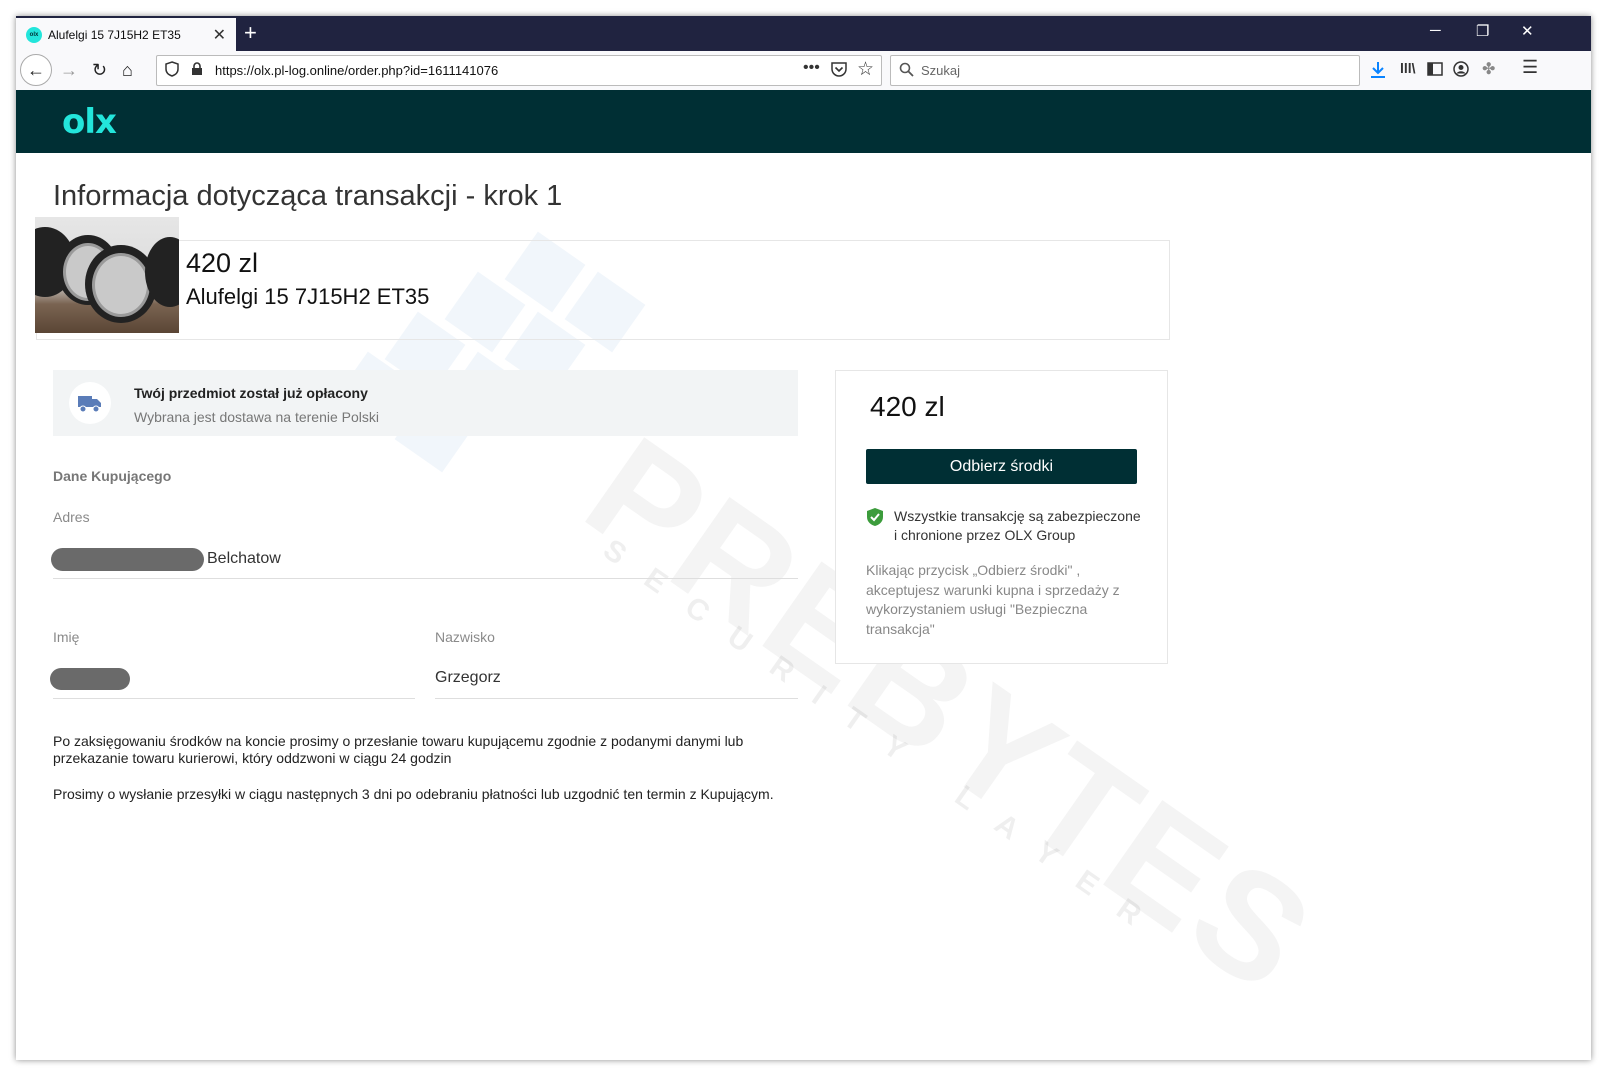 This screenshot has height=1076, width=1603. Describe the element at coordinates (69, 70) in the screenshot. I see `forward-icon: →` at that location.